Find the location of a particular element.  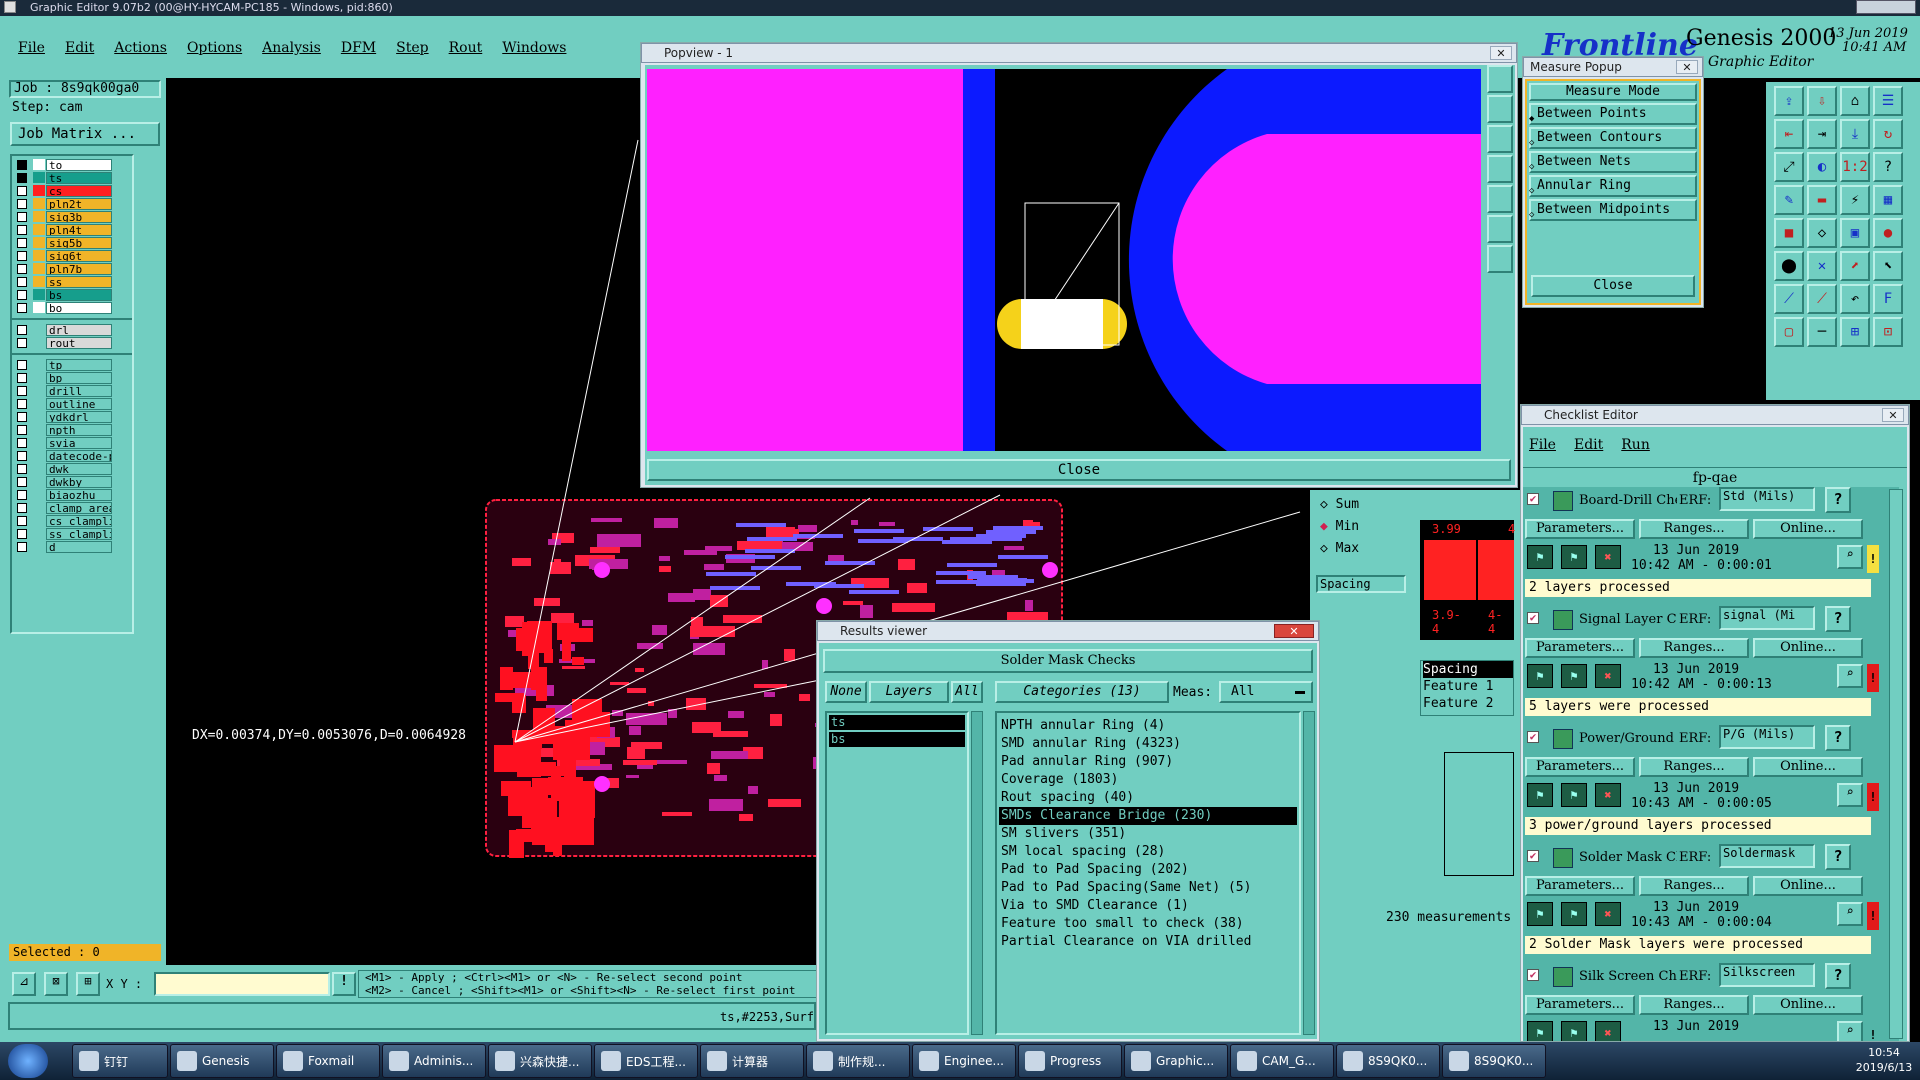

results-category-item: Coverage (1803) is located at coordinates (1148, 780).